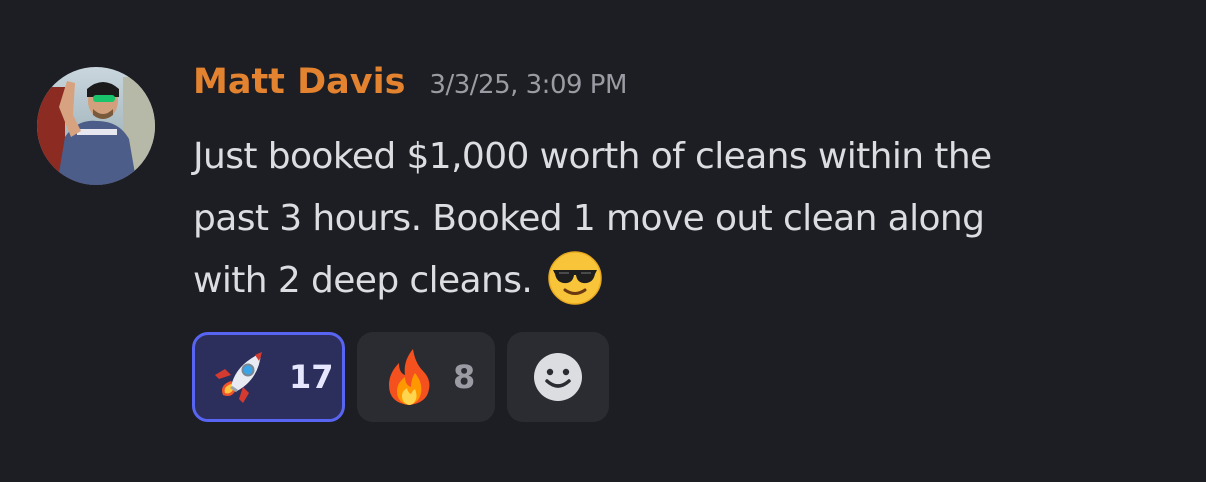 The height and width of the screenshot is (482, 1206). Describe the element at coordinates (575, 278) in the screenshot. I see `sunglasses-emoji-icon` at that location.